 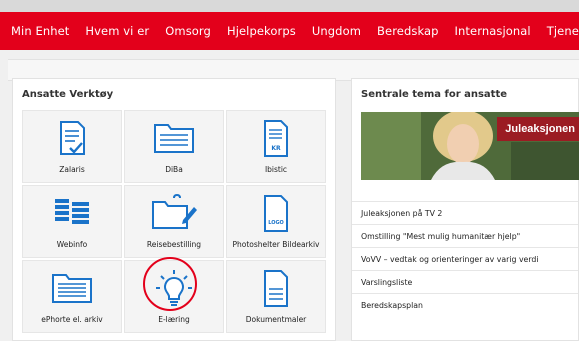 I want to click on link-varslingsliste: Varslingsliste, so click(x=465, y=281).